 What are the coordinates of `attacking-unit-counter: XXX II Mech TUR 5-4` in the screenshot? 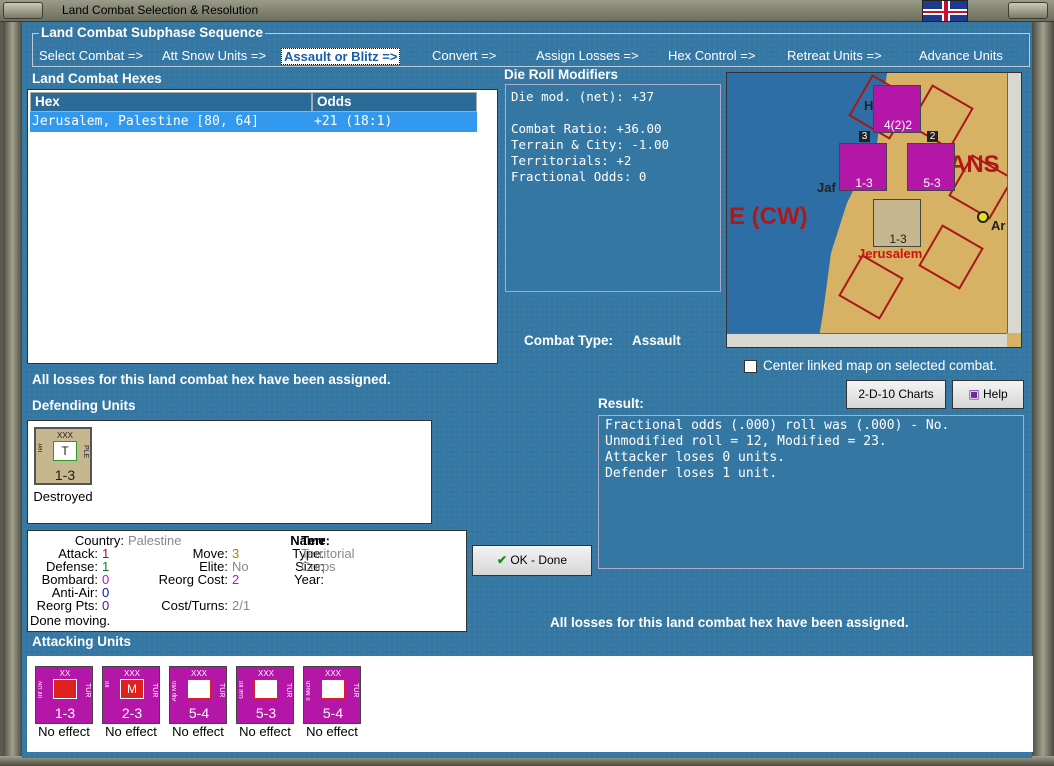 It's located at (332, 695).